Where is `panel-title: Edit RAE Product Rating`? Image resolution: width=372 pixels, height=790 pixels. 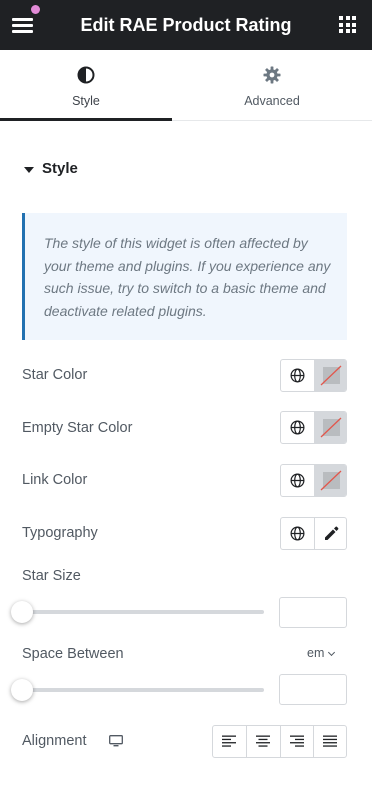
panel-title: Edit RAE Product Rating is located at coordinates (186, 25).